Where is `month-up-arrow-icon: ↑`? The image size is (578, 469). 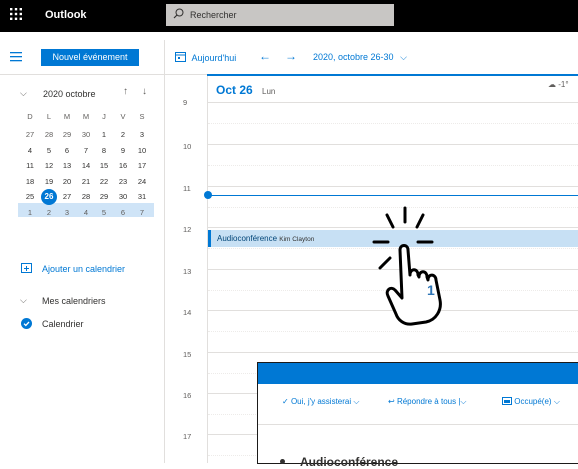 month-up-arrow-icon: ↑ is located at coordinates (125, 91).